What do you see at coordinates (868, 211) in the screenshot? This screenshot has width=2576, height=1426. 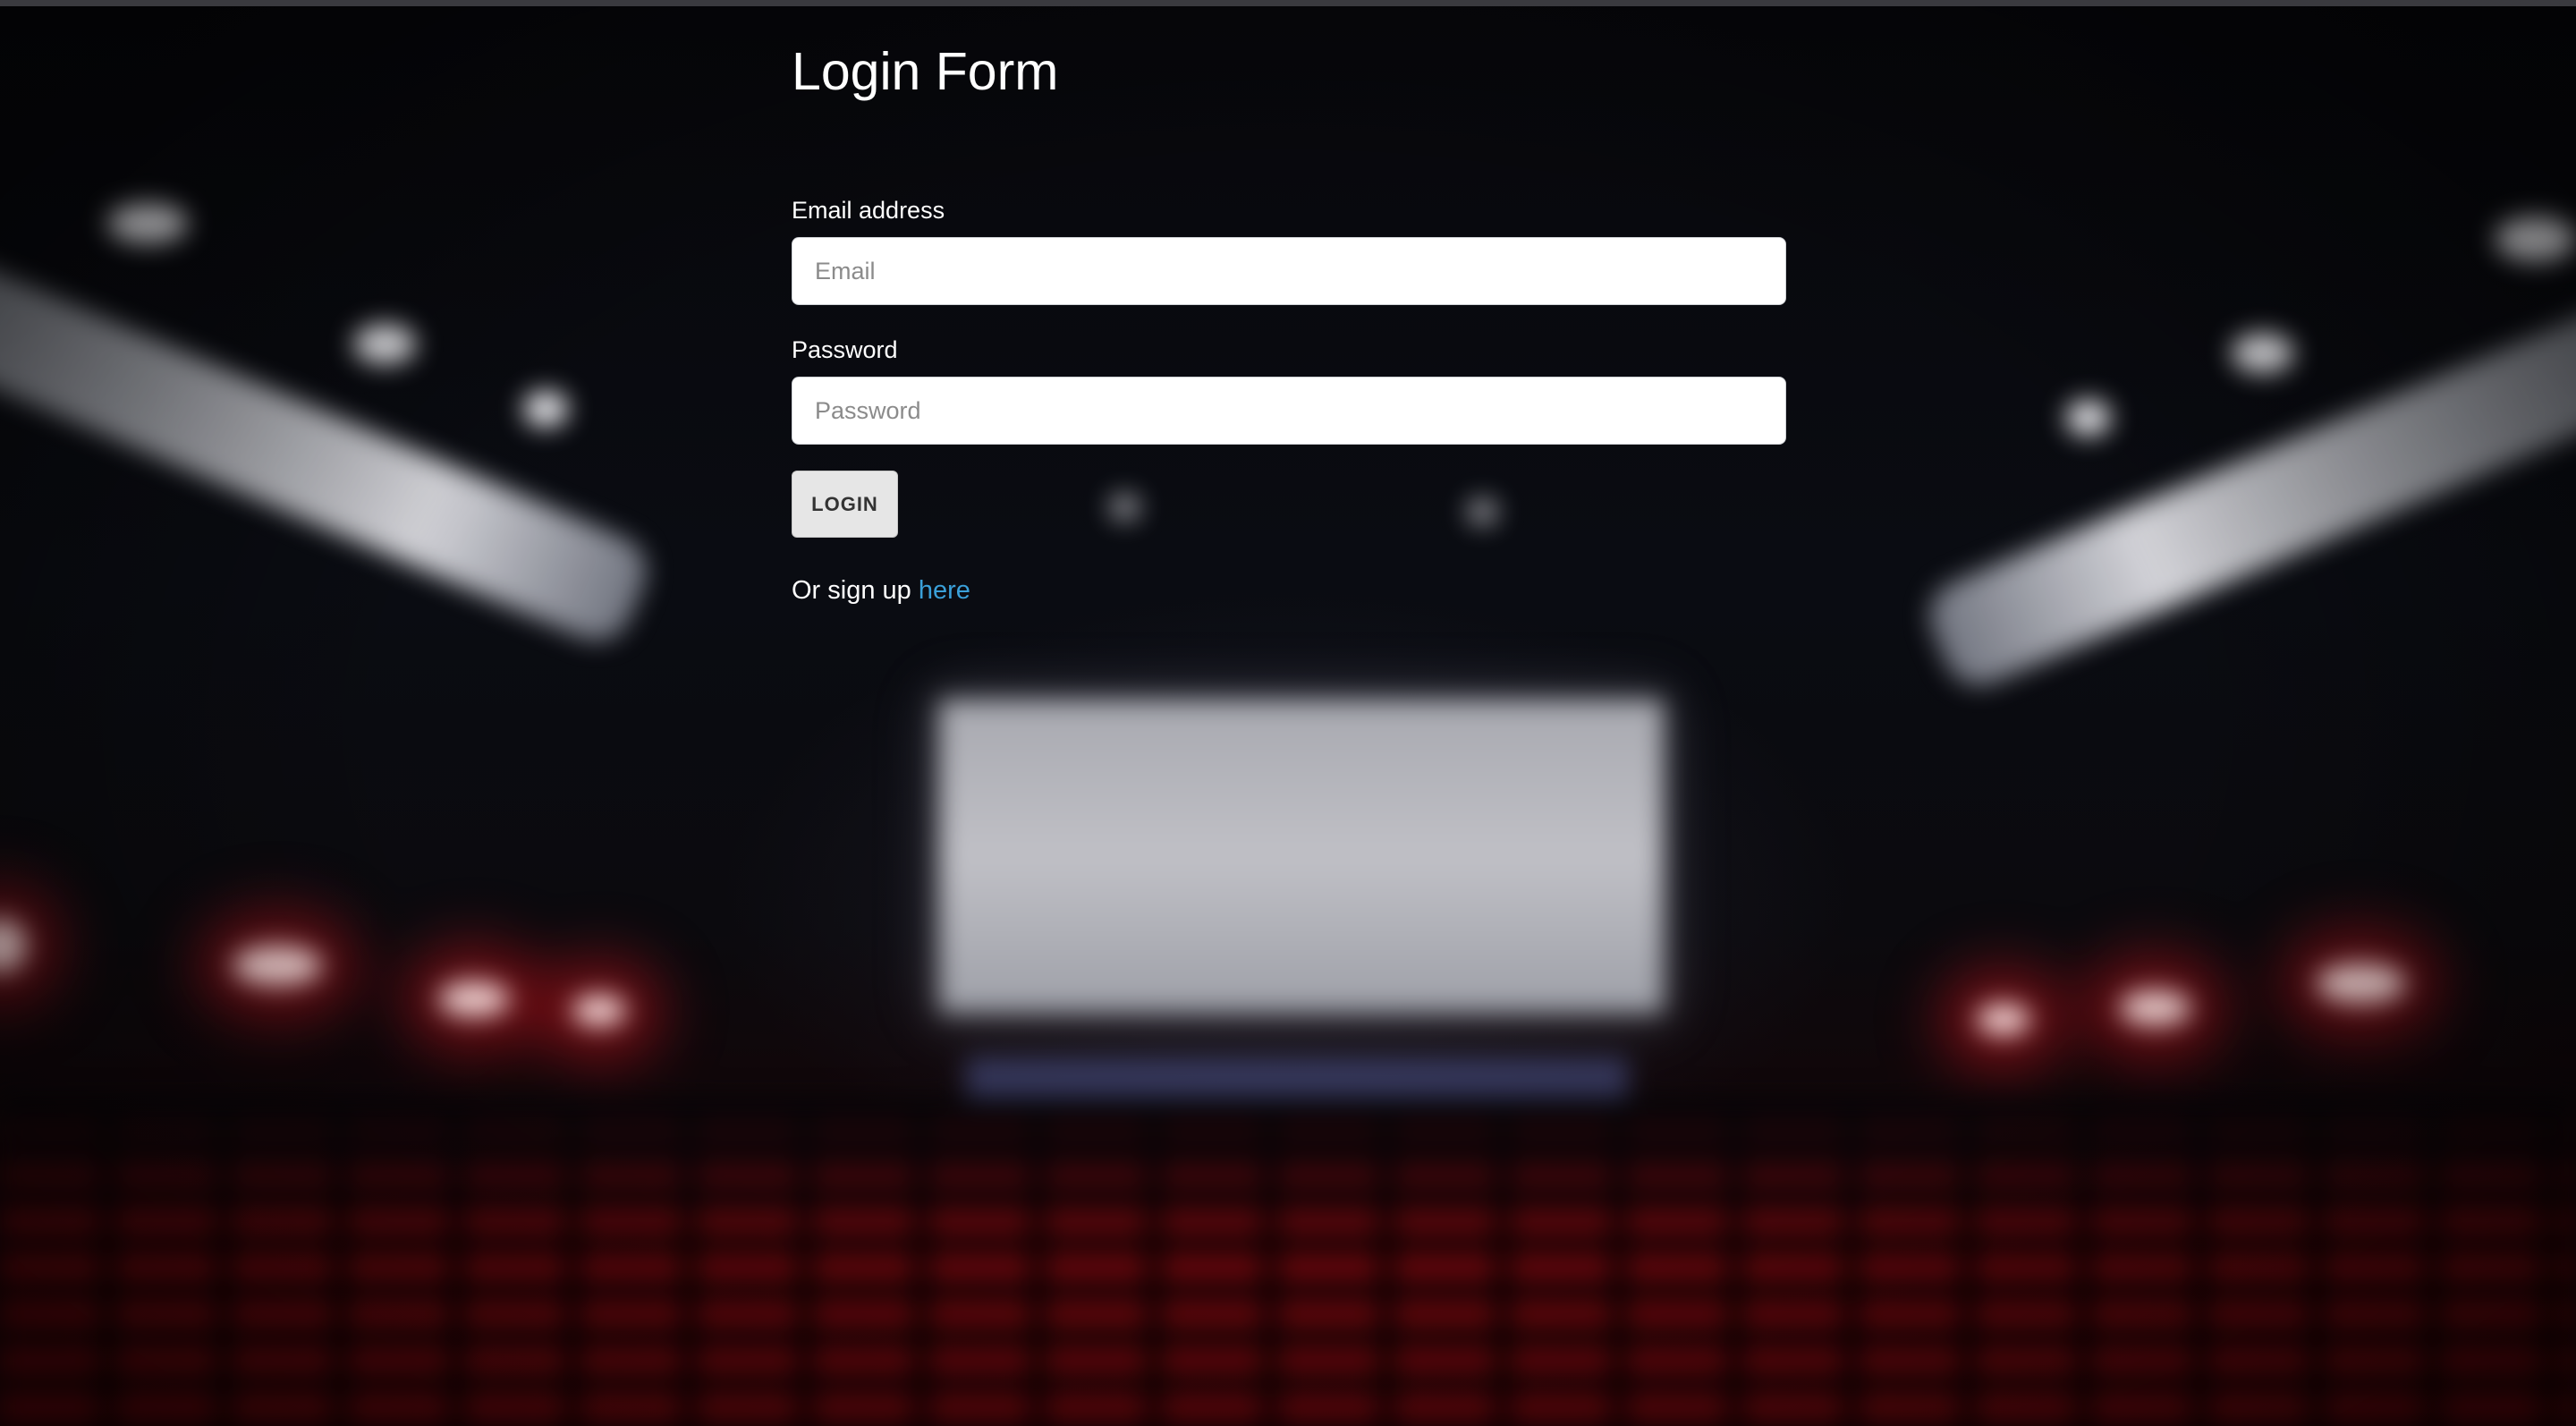 I see `email-label: Email address` at bounding box center [868, 211].